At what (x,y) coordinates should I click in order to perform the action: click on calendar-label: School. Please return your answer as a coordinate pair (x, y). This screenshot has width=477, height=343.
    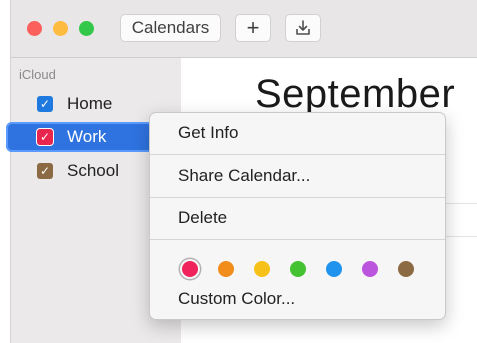
    Looking at the image, I should click on (93, 170).